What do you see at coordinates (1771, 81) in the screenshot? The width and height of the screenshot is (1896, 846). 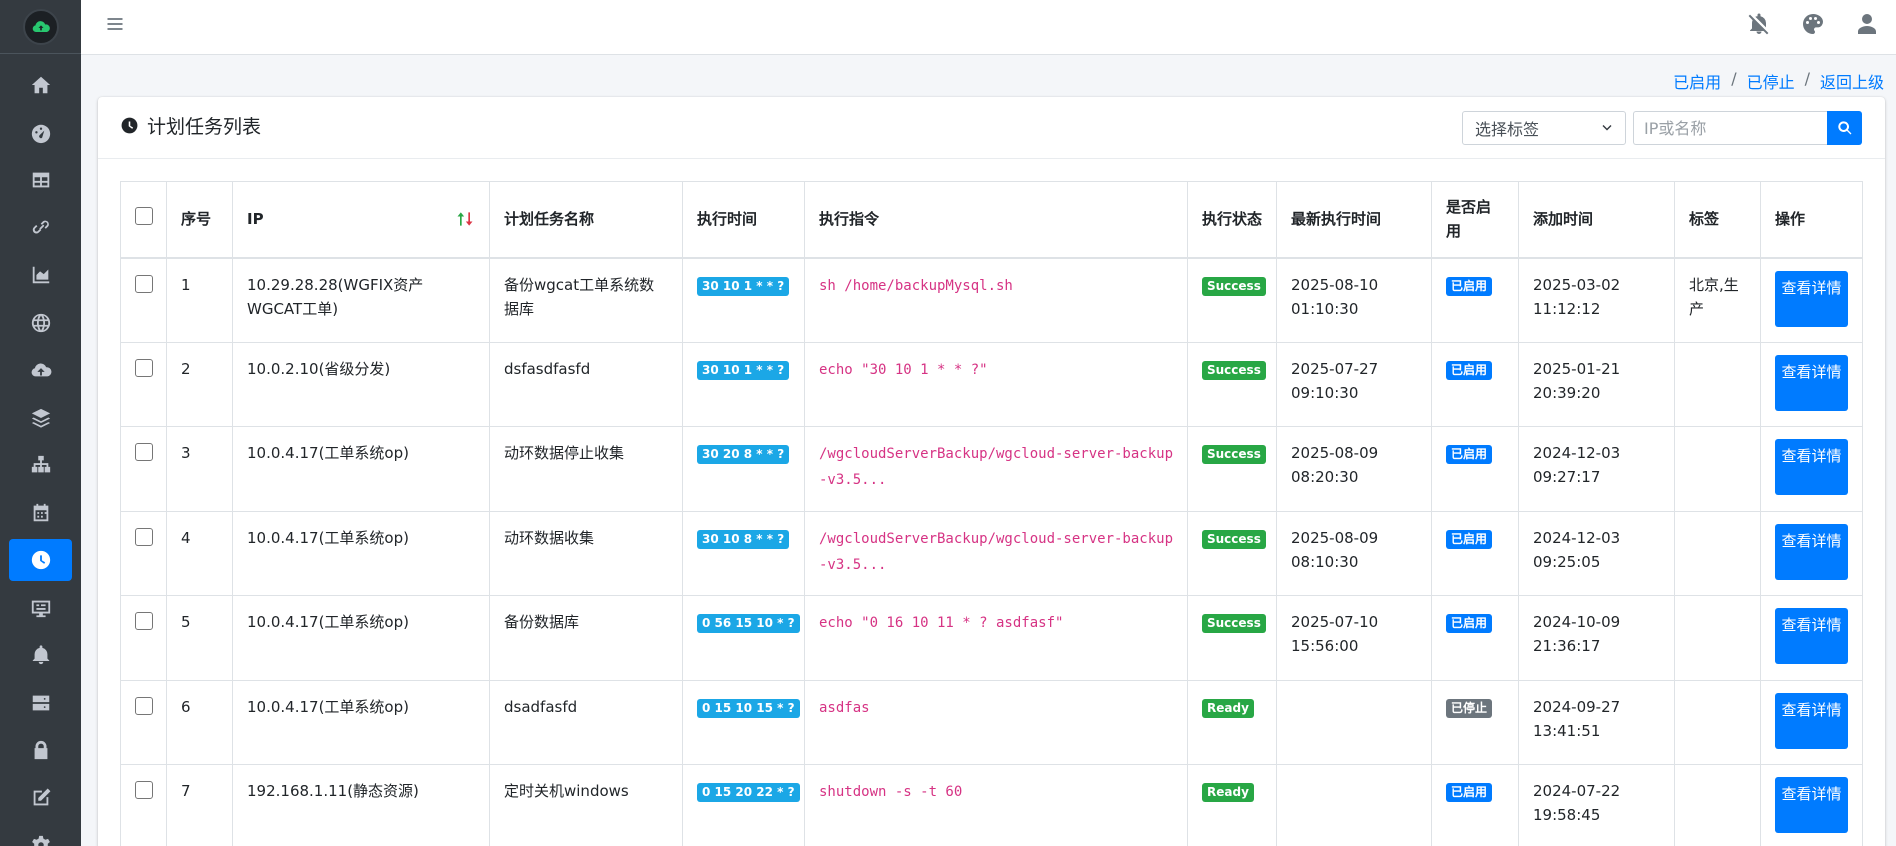 I see `breadcrumb-stopped-link: 已停止` at bounding box center [1771, 81].